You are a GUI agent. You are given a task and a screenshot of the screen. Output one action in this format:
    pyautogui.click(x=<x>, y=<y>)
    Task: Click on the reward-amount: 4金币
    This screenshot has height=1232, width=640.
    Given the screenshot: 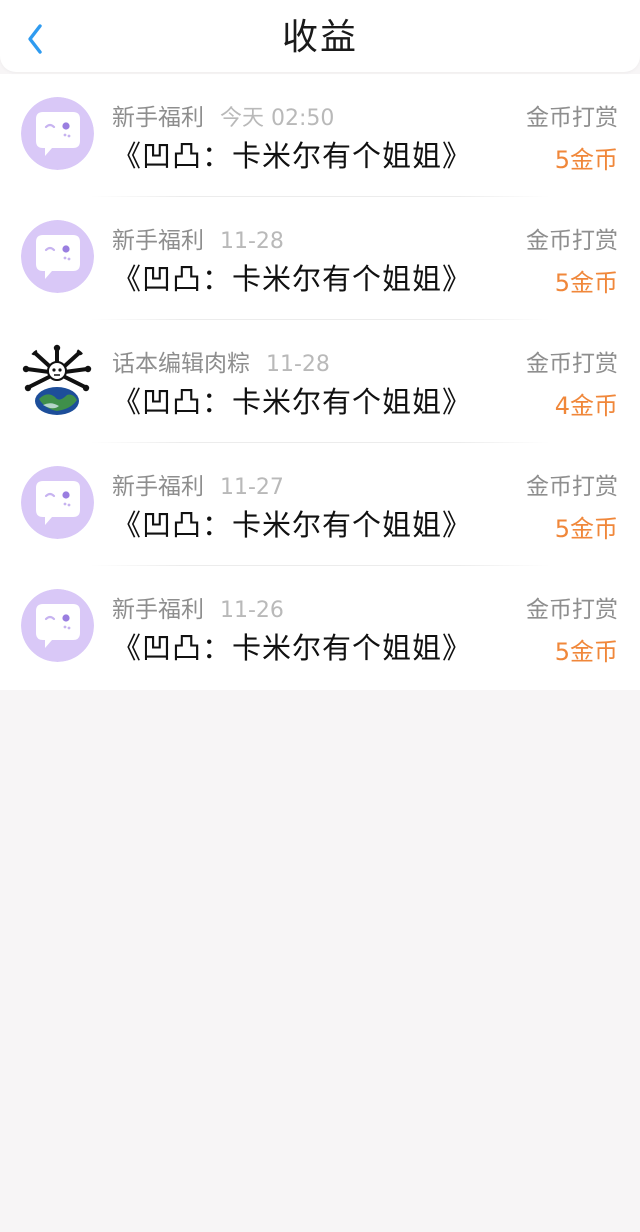 What is the action you would take?
    pyautogui.click(x=586, y=406)
    